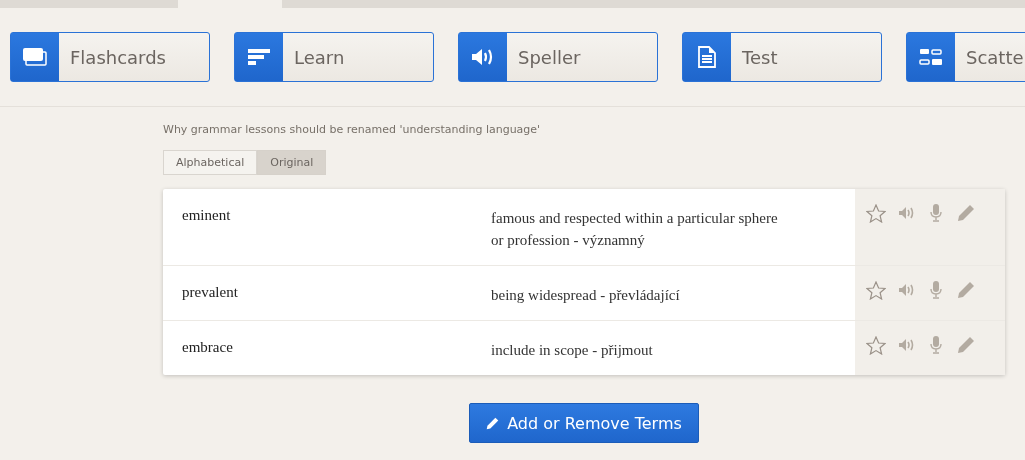 The image size is (1025, 460). Describe the element at coordinates (292, 162) in the screenshot. I see `sort-tab: Original` at that location.